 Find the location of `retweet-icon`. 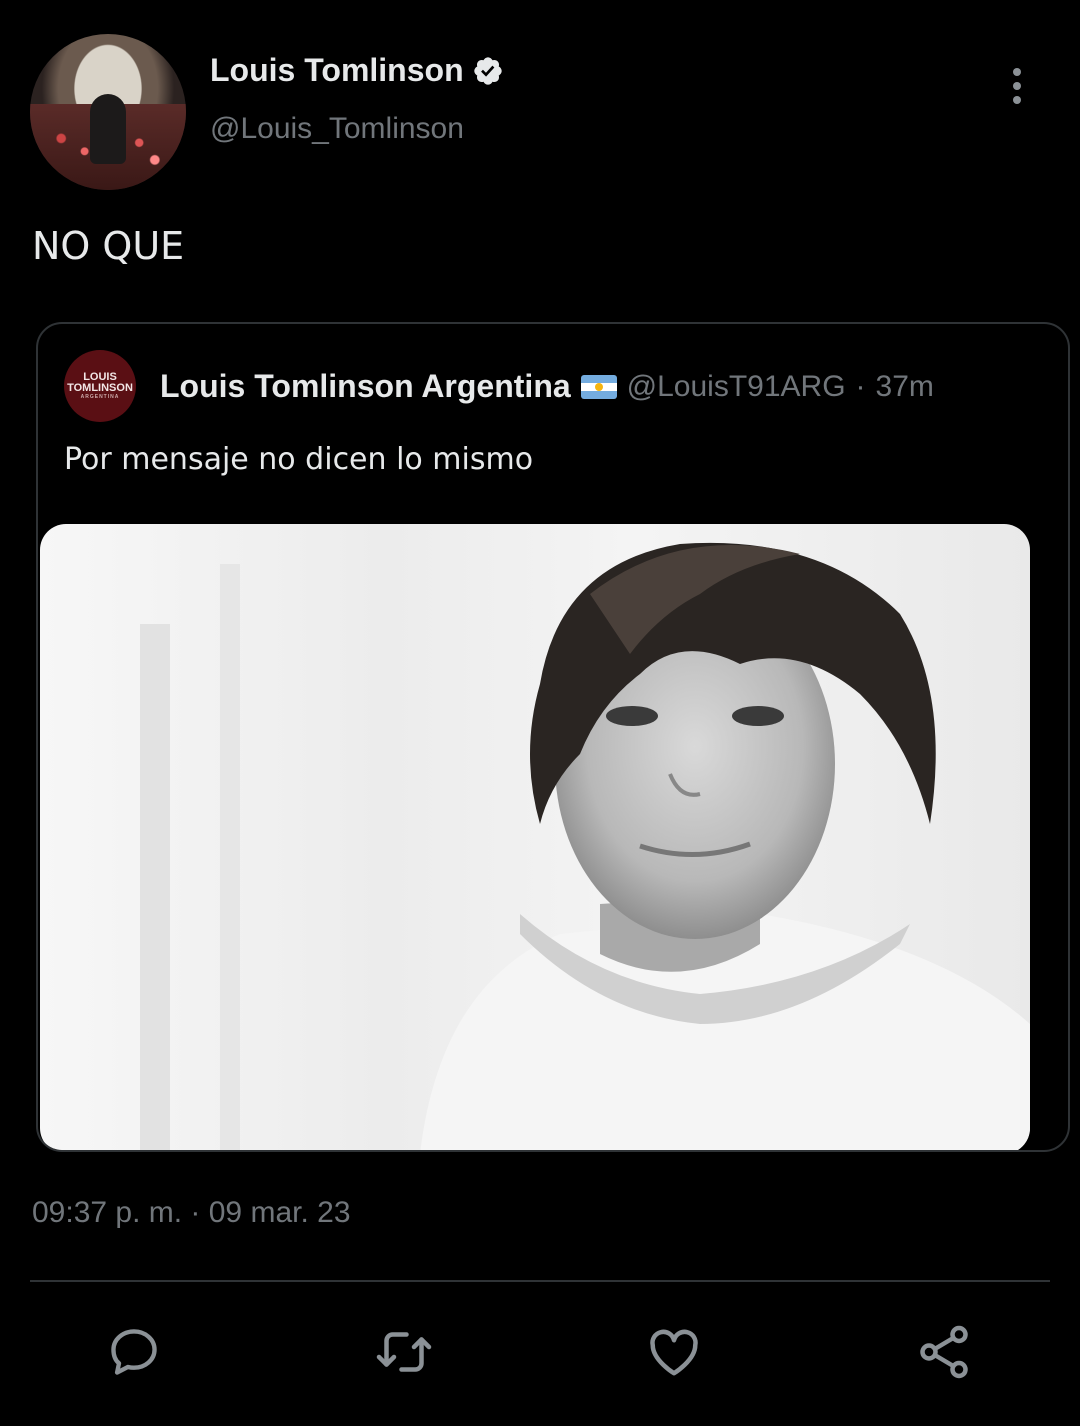

retweet-icon is located at coordinates (404, 1352).